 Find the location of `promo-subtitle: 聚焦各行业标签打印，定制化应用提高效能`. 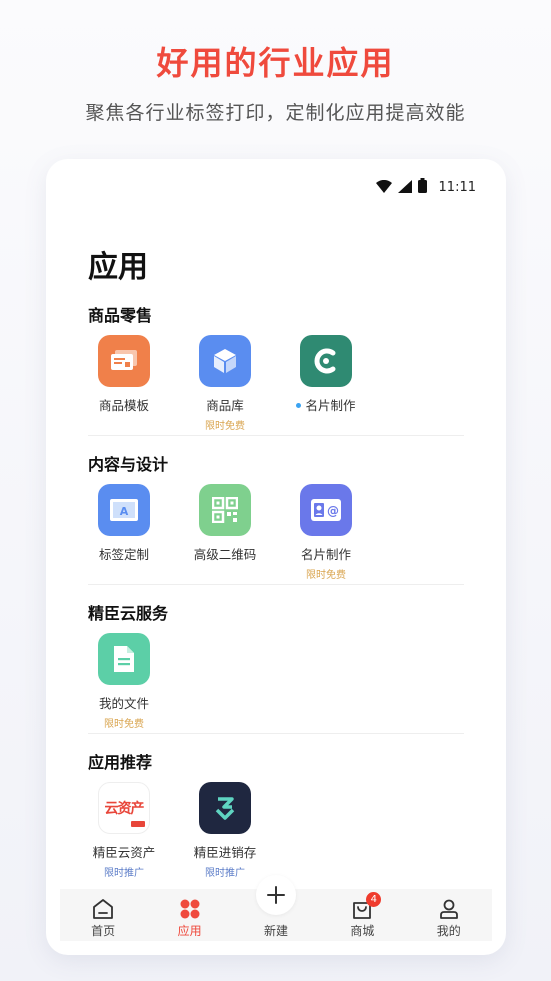

promo-subtitle: 聚焦各行业标签打印，定制化应用提高效能 is located at coordinates (275, 113).